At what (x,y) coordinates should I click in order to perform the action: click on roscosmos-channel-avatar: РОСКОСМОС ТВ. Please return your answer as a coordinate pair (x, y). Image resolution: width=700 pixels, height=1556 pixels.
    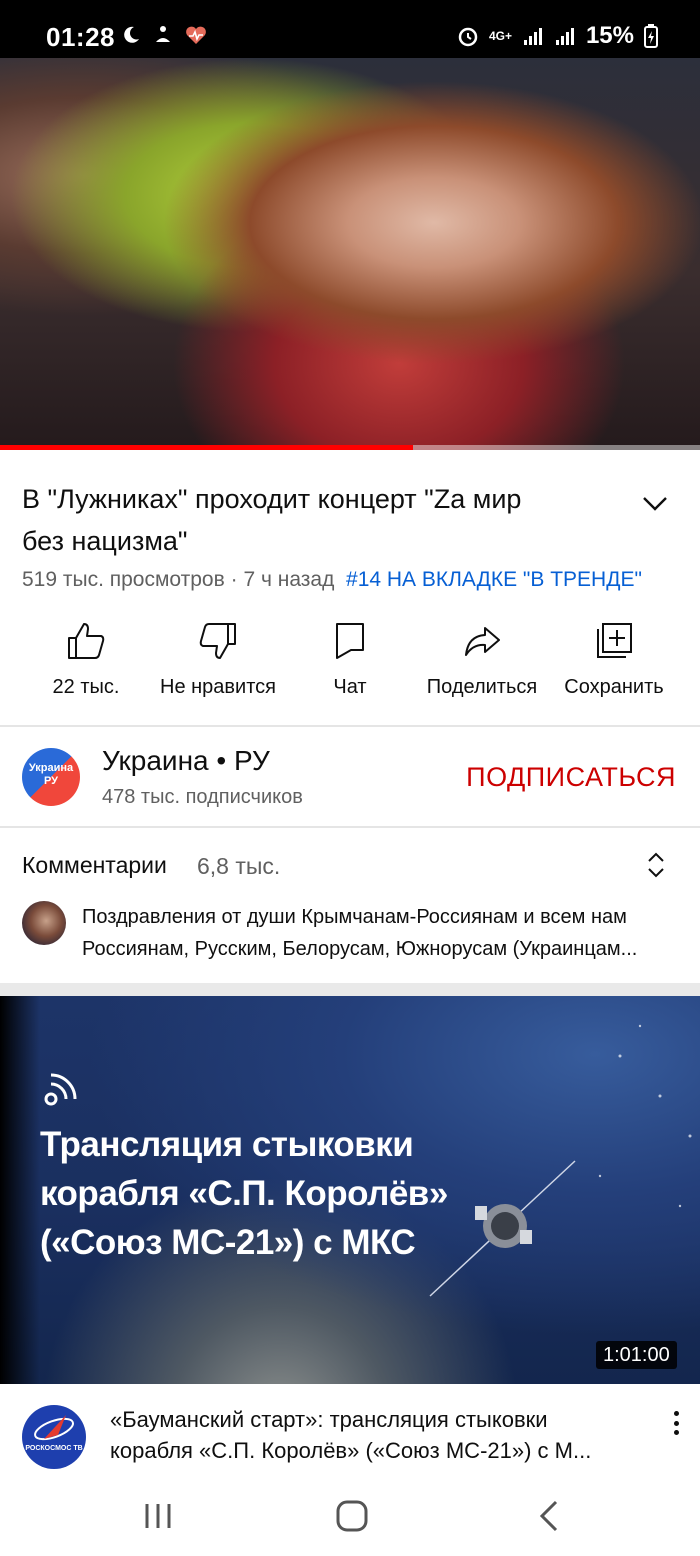
    Looking at the image, I should click on (54, 1437).